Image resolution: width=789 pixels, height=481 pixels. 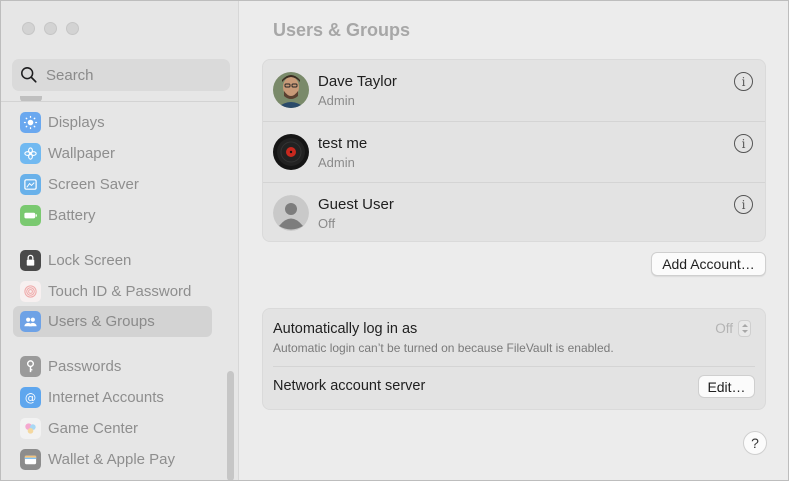 What do you see at coordinates (30, 122) in the screenshot?
I see `displays-icon` at bounding box center [30, 122].